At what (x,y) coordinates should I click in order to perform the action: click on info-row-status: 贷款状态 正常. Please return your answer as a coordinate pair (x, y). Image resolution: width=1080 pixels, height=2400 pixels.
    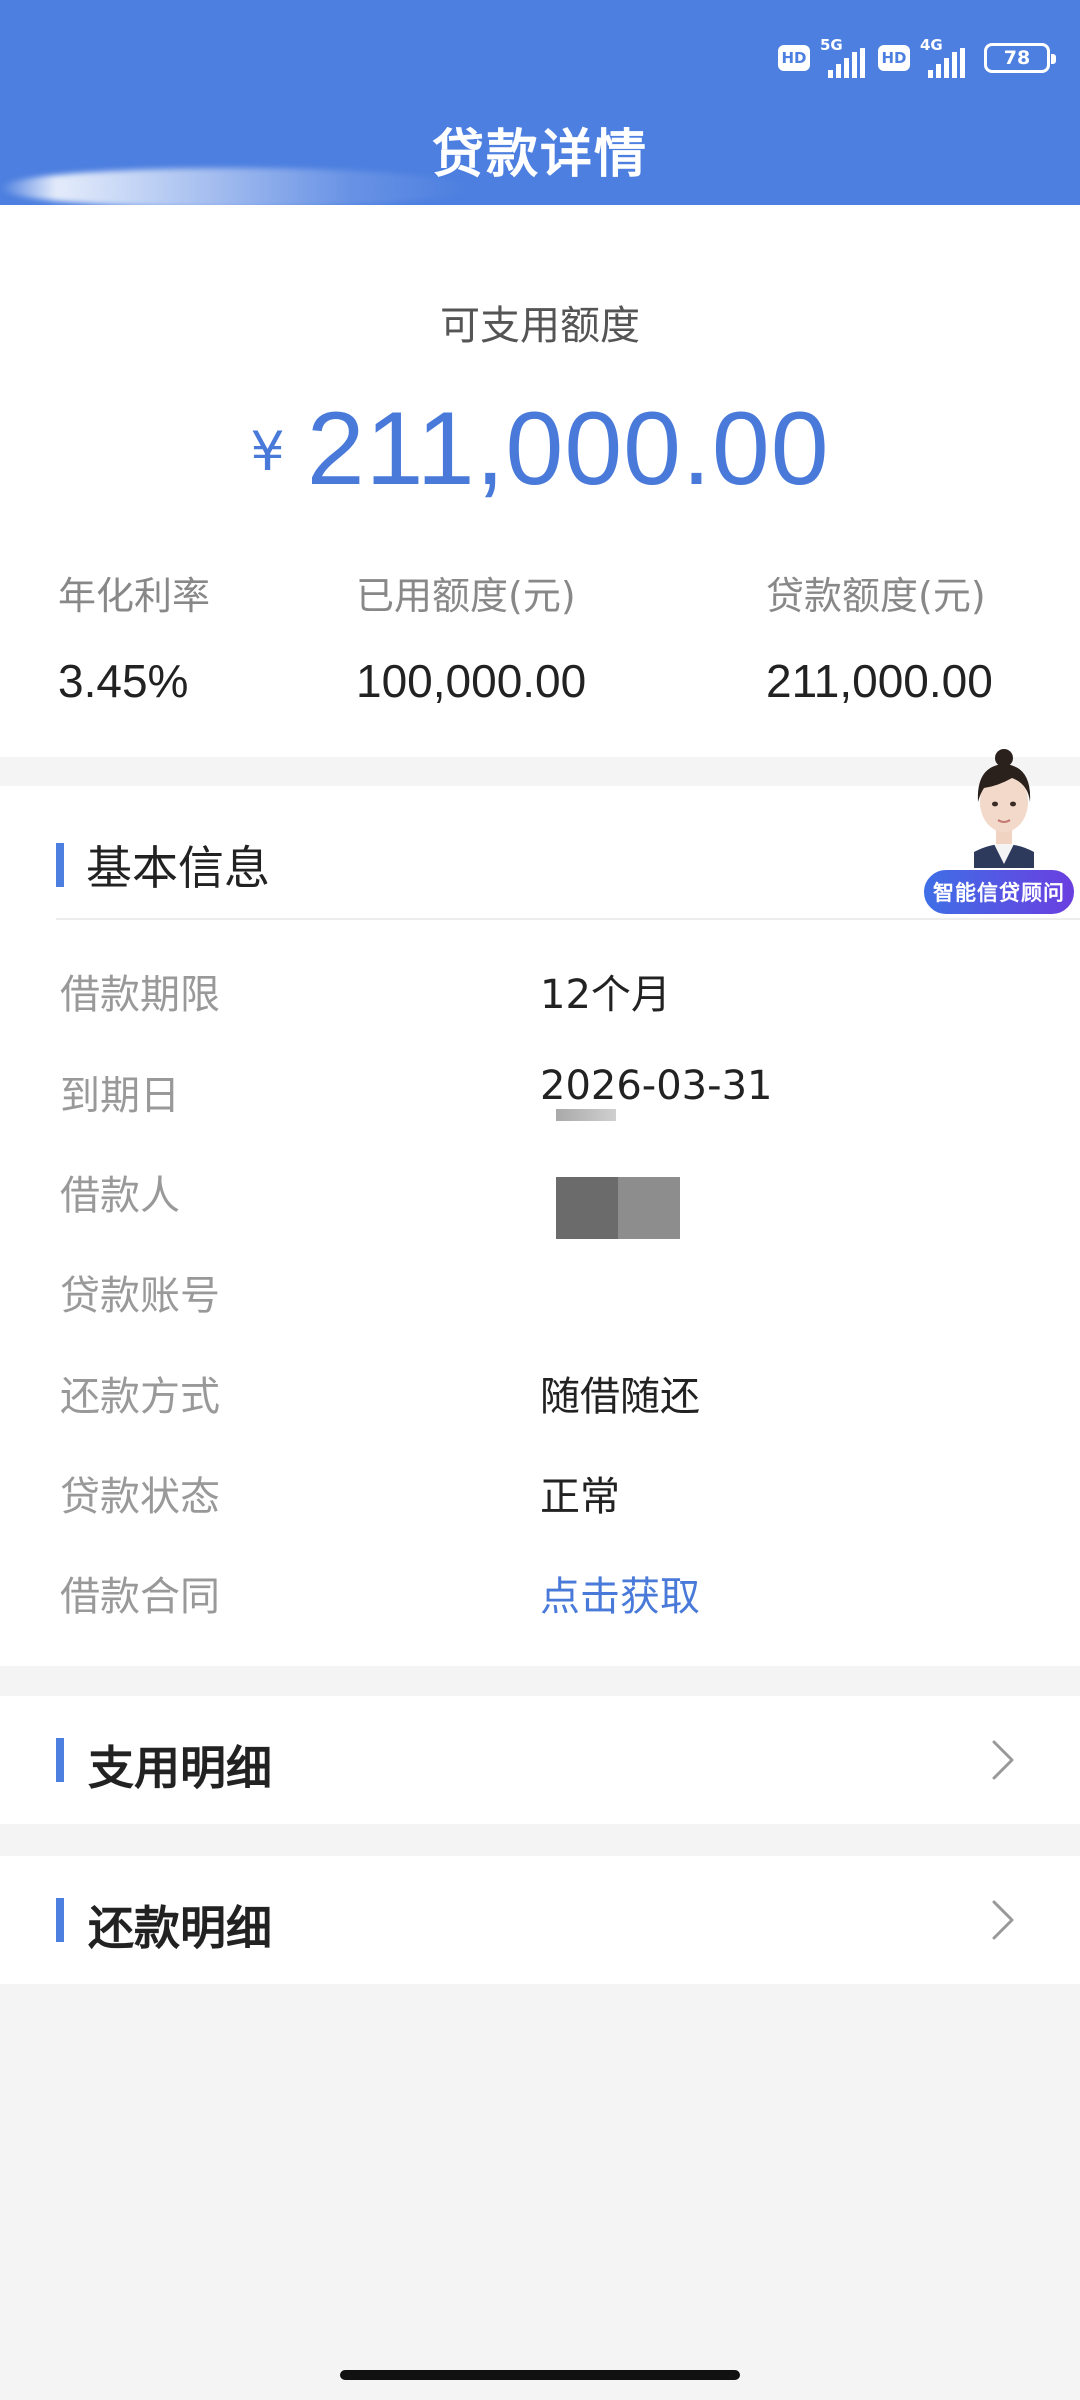
    Looking at the image, I should click on (540, 1498).